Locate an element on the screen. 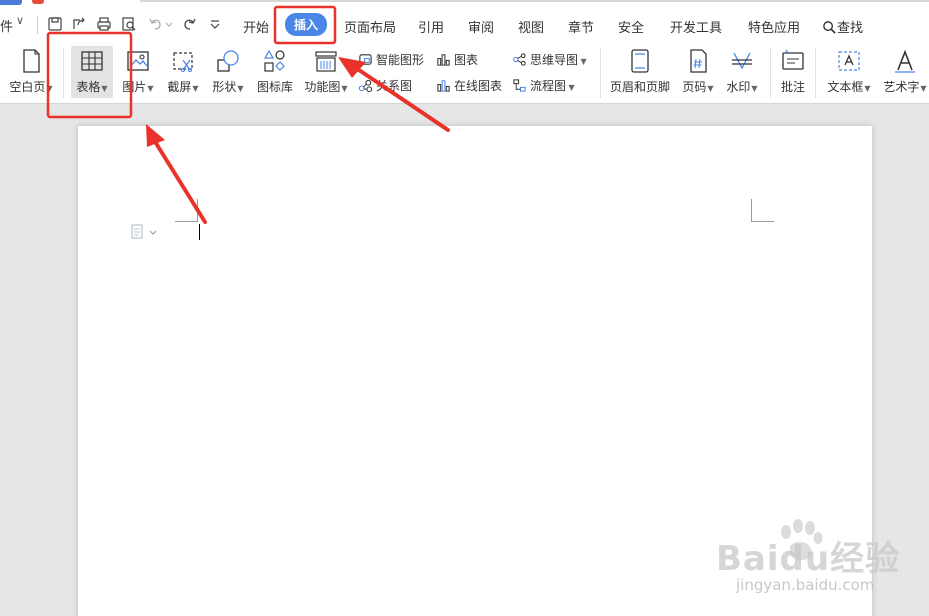 This screenshot has height=616, width=929. undo-dropdown-icon is located at coordinates (169, 24).